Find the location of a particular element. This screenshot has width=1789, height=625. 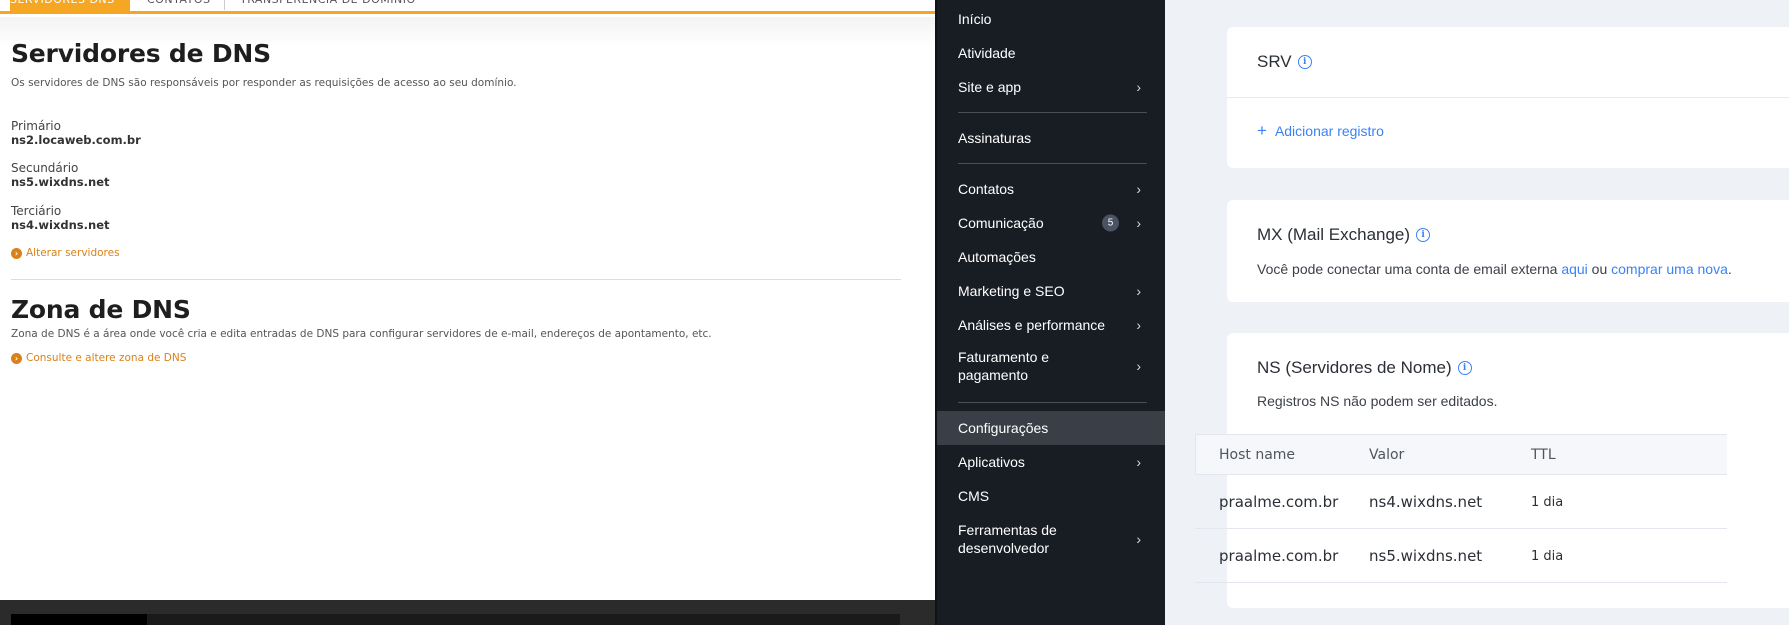

sidebar-item-label: Comunicação is located at coordinates (1001, 223).